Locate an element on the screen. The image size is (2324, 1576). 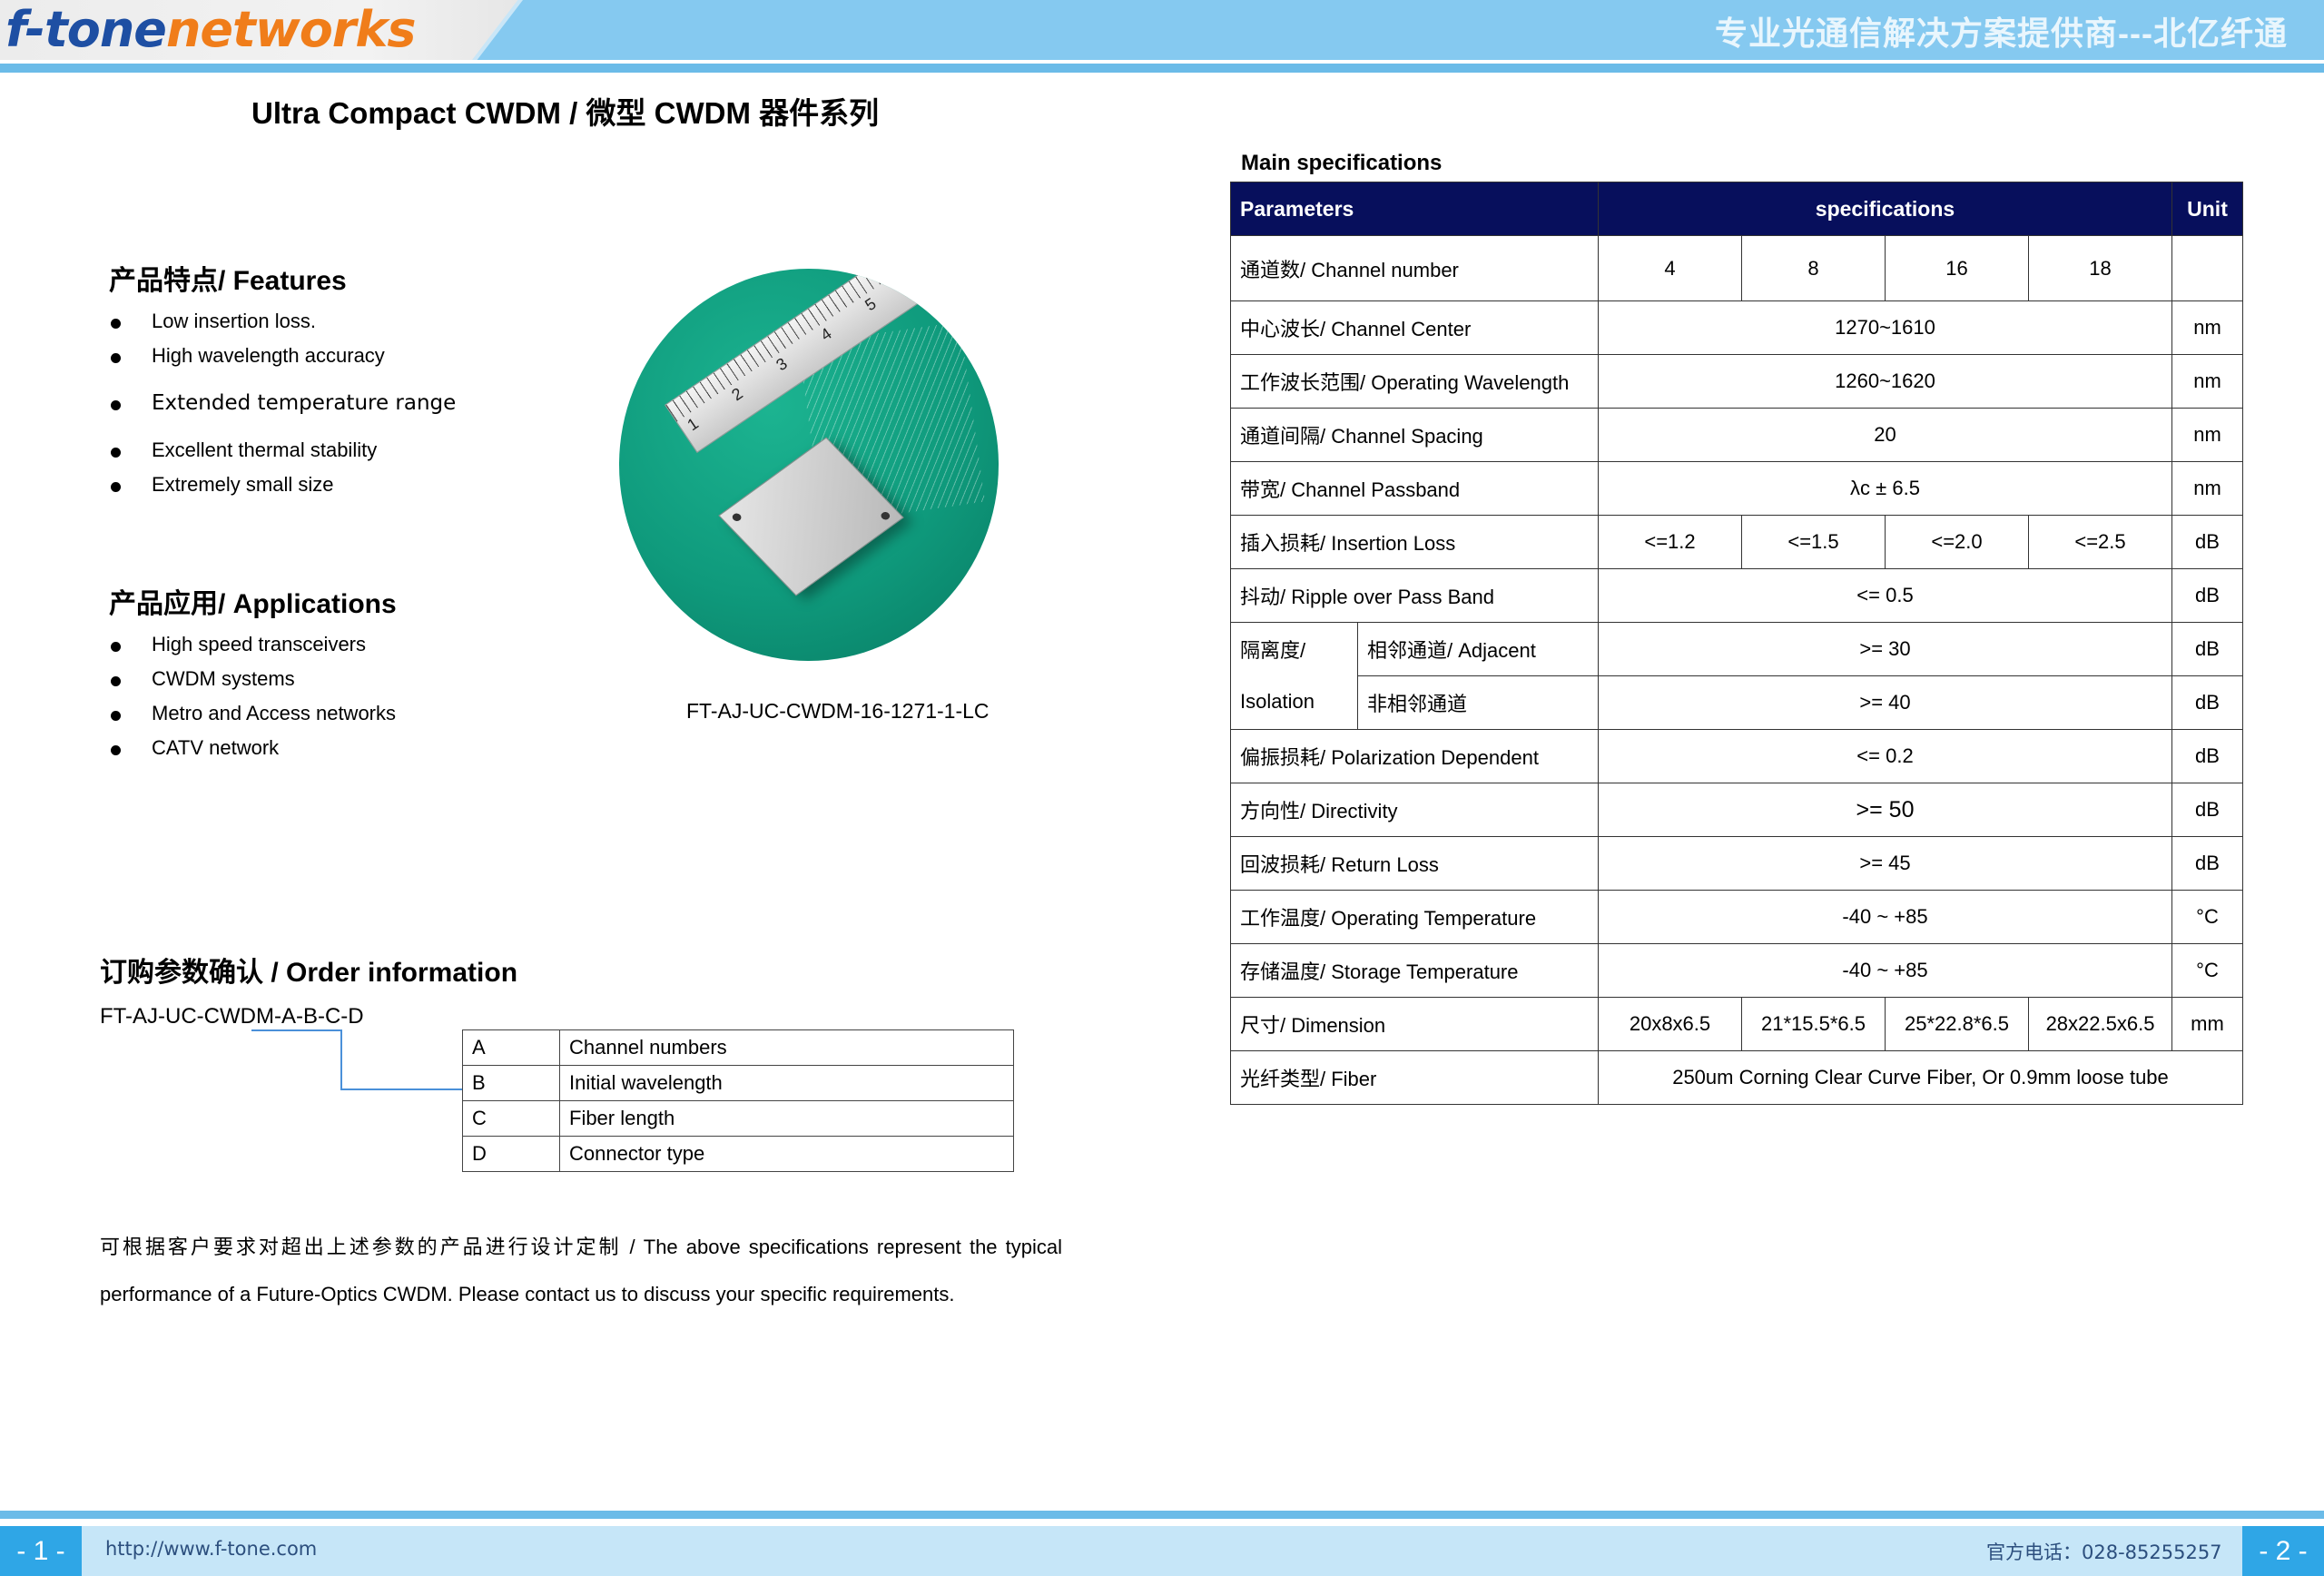
application-item: CATV network is located at coordinates (253, 753).